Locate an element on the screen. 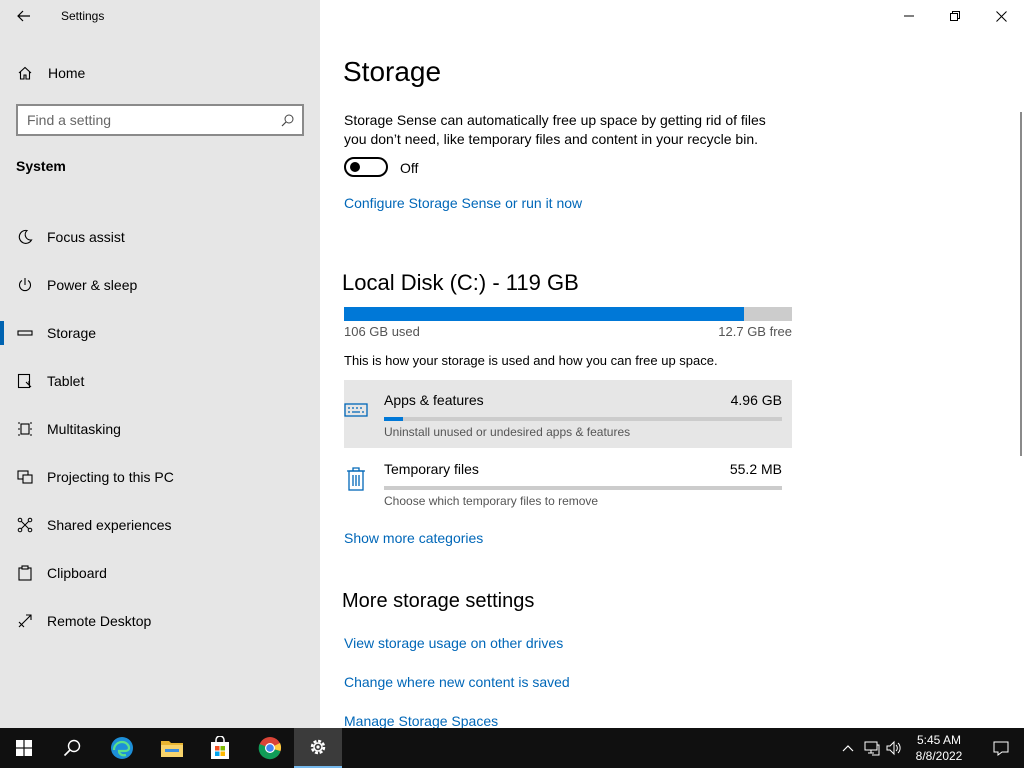 Image resolution: width=1024 pixels, height=768 pixels. sidebar-item-tablet: Tablet is located at coordinates (160, 381).